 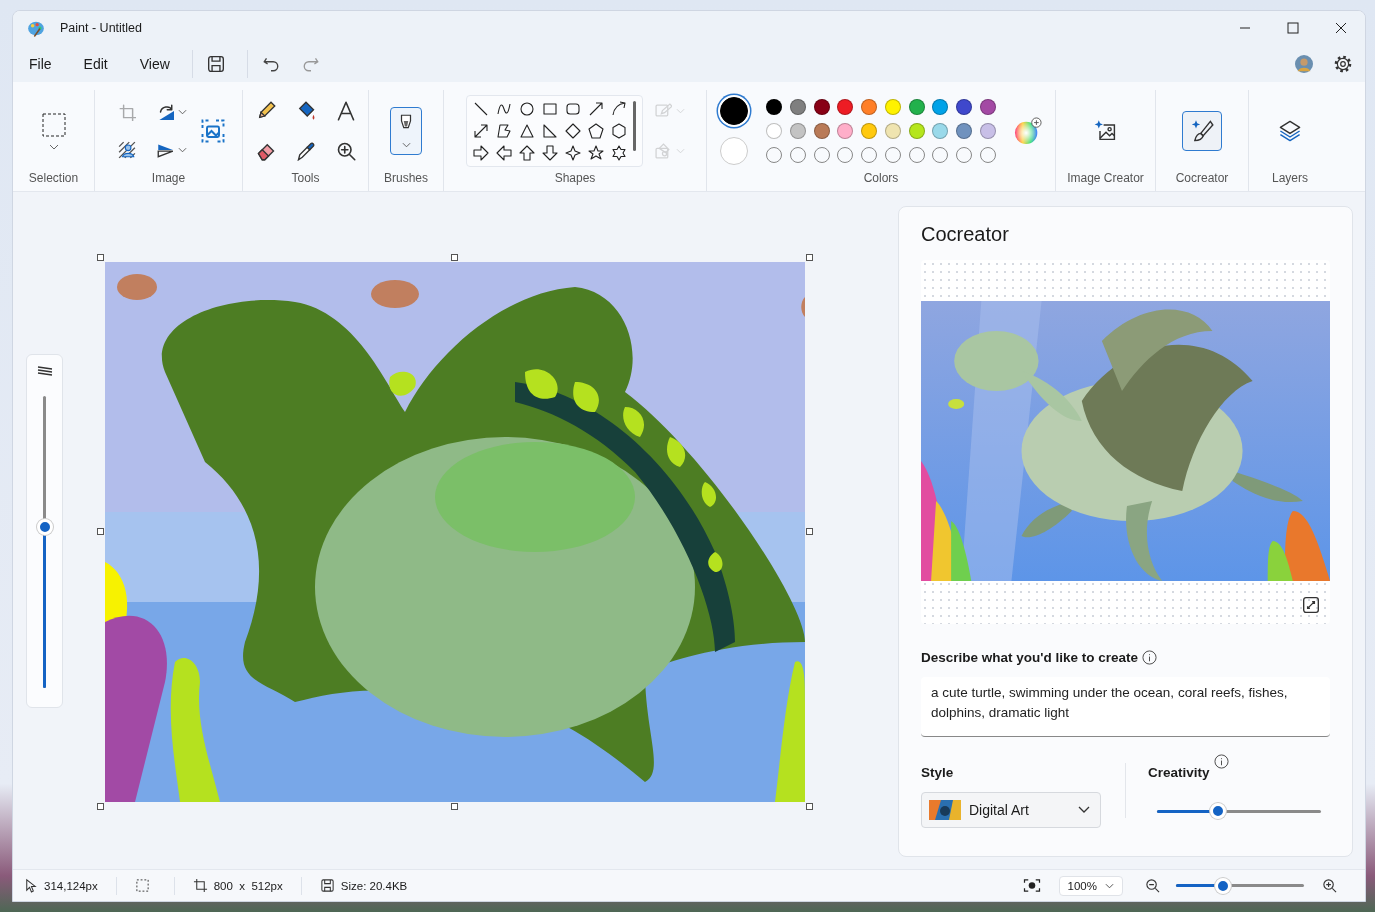 I want to click on resize-icon, so click(x=212, y=130).